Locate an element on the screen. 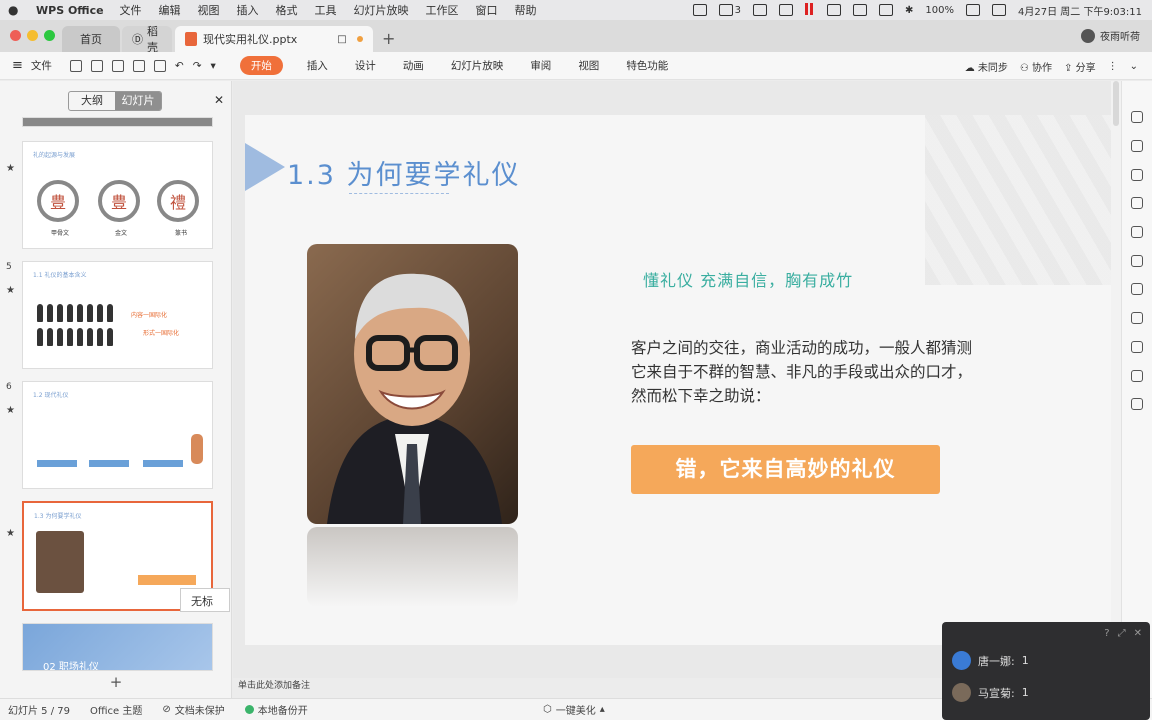 This screenshot has height=720, width=1152. docer-icon: Ⓓ is located at coordinates (137, 39).